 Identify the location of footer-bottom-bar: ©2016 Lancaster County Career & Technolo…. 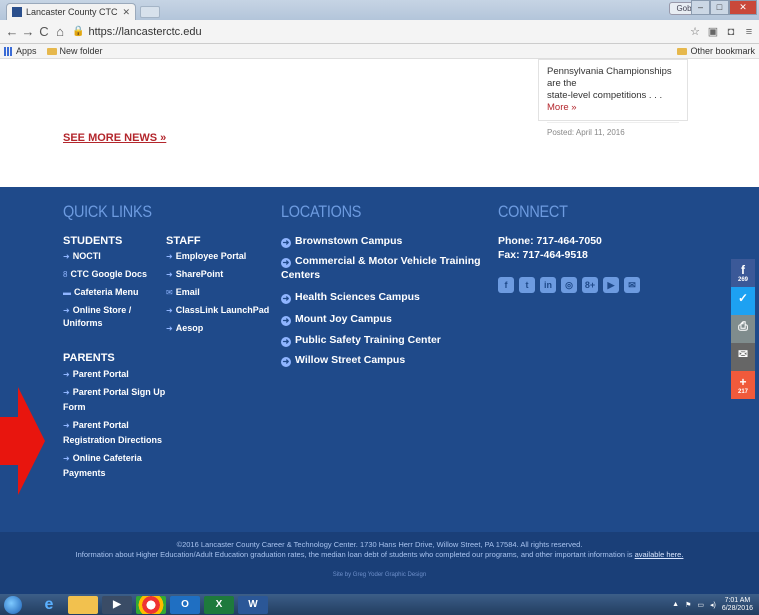
(379, 563).